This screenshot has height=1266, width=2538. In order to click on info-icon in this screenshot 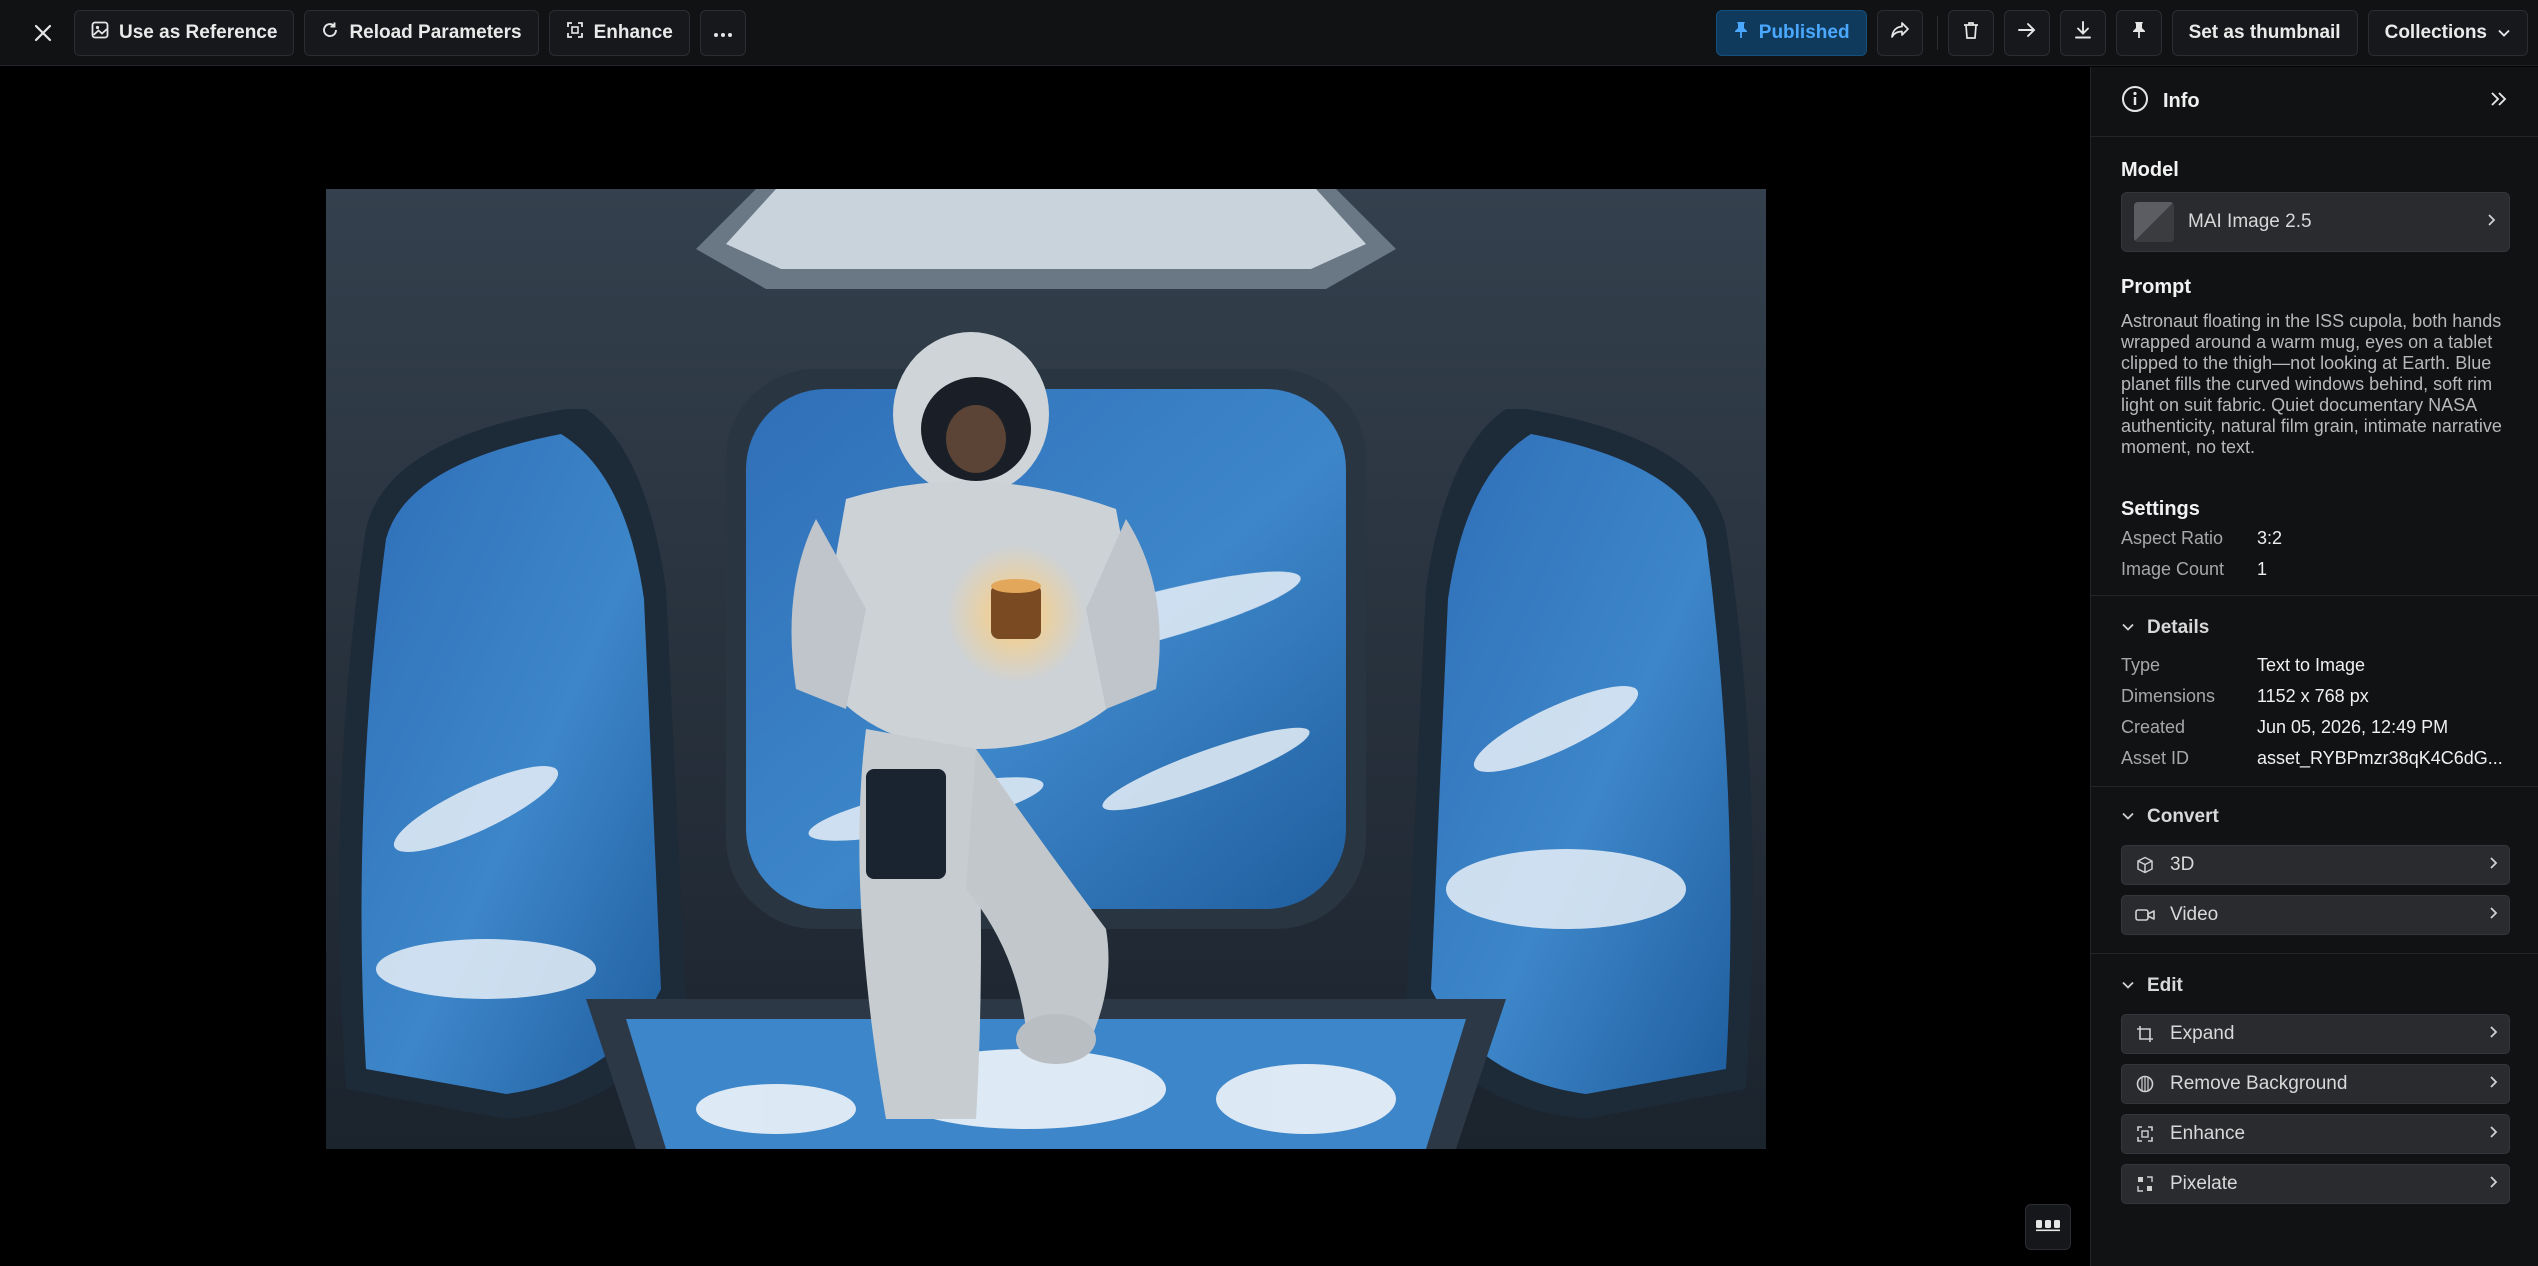, I will do `click(2135, 101)`.